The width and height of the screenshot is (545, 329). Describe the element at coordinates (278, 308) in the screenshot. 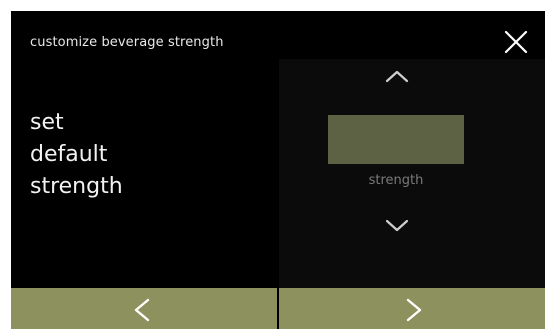

I see `footer-nav` at that location.